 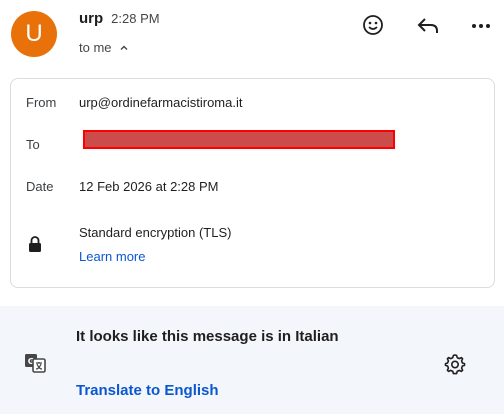 What do you see at coordinates (124, 47) in the screenshot?
I see `chevron-up-icon` at bounding box center [124, 47].